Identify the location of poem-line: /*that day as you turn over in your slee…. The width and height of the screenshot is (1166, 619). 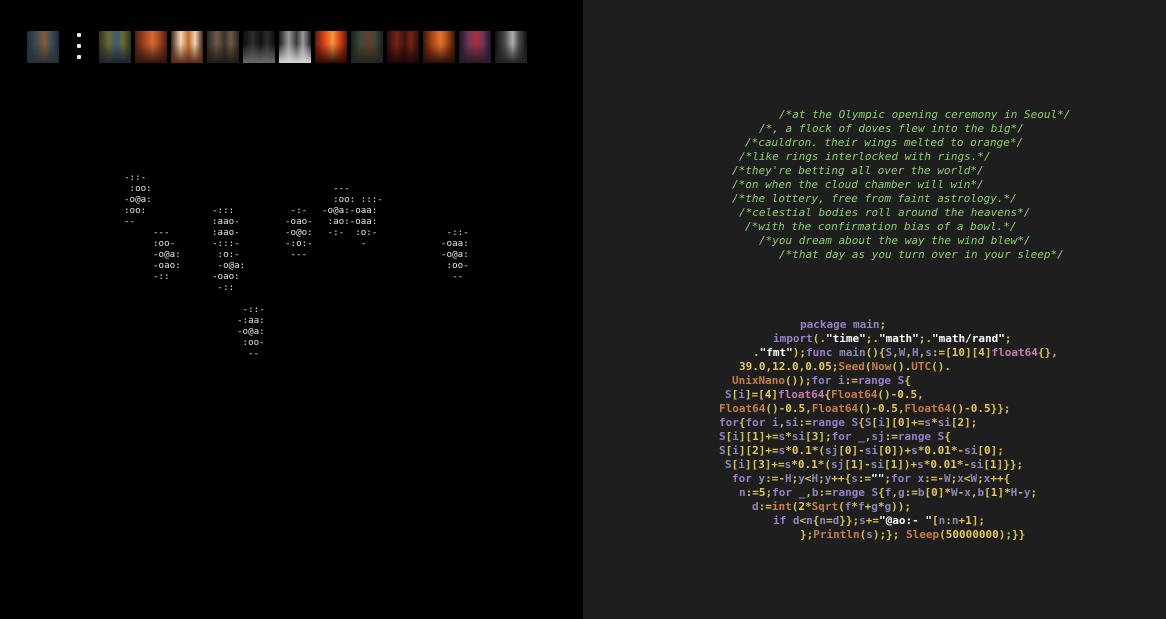
(921, 254).